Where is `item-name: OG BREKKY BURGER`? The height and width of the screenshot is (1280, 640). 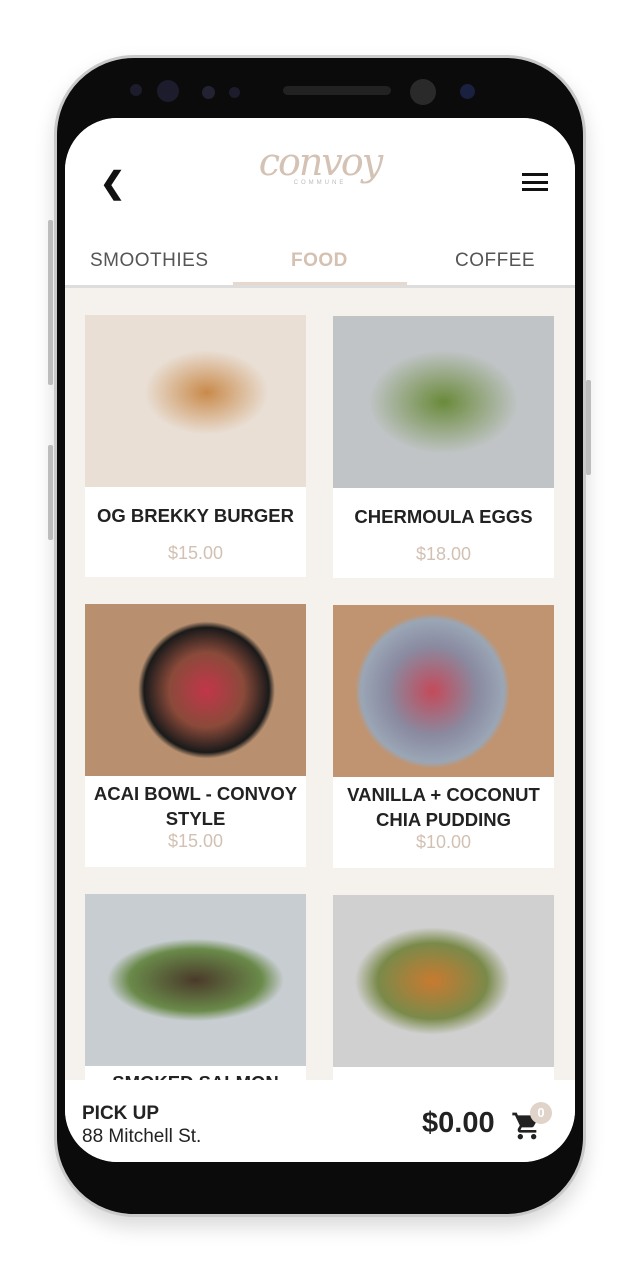 item-name: OG BREKKY BURGER is located at coordinates (195, 515).